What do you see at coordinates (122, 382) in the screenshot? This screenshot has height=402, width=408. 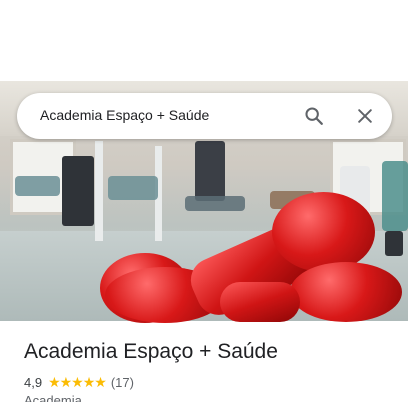 I see `review-count: (17)` at bounding box center [122, 382].